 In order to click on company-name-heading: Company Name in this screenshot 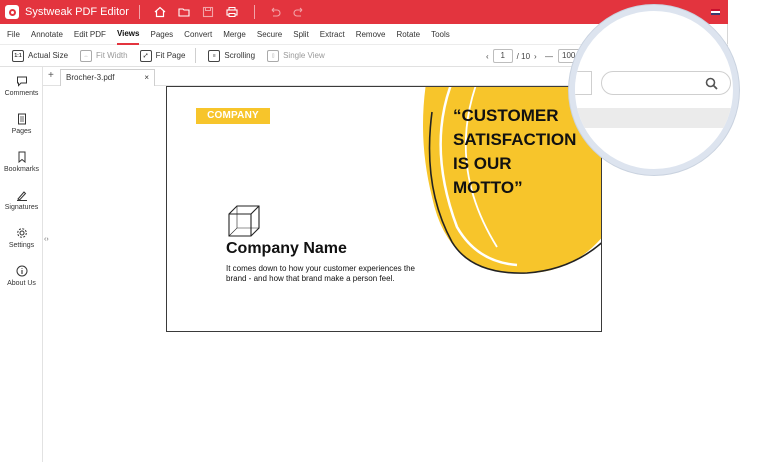, I will do `click(286, 248)`.